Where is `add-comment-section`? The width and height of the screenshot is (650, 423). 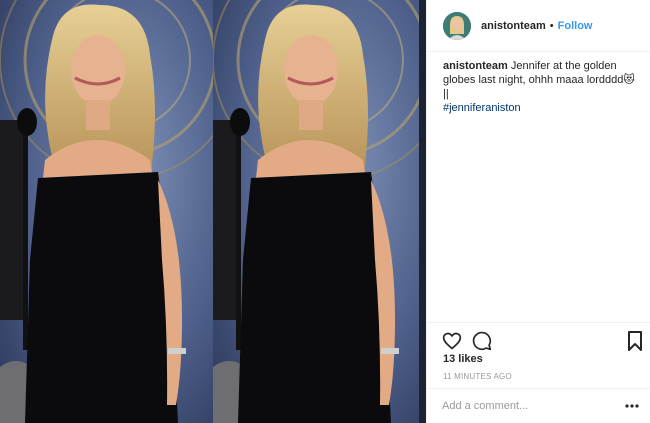
add-comment-section is located at coordinates (538, 405).